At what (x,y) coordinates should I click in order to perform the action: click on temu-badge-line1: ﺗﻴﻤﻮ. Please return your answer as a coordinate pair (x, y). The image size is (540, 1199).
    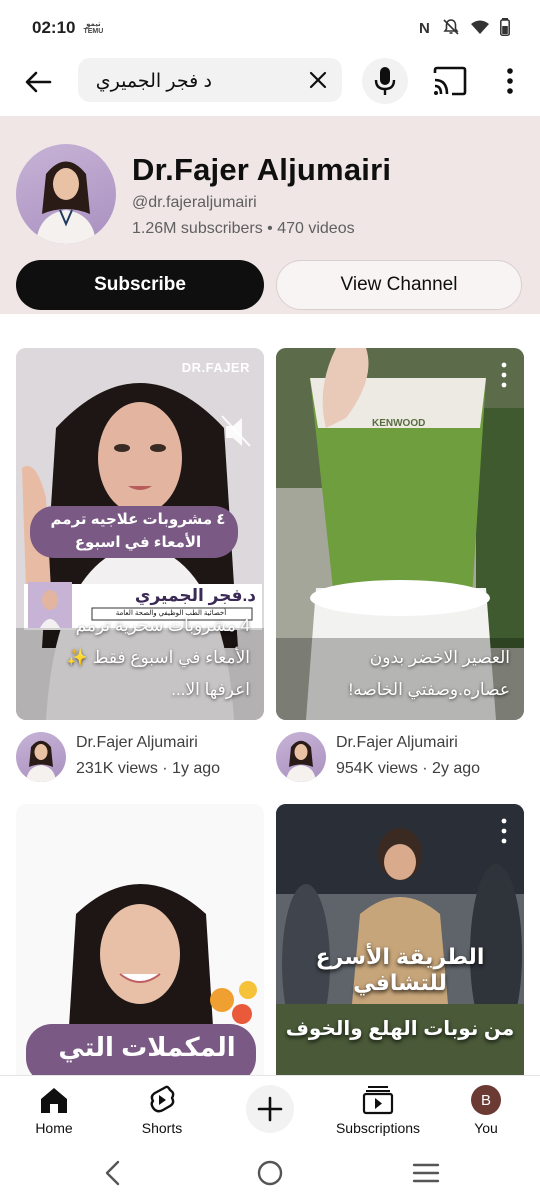
    Looking at the image, I should click on (93, 24).